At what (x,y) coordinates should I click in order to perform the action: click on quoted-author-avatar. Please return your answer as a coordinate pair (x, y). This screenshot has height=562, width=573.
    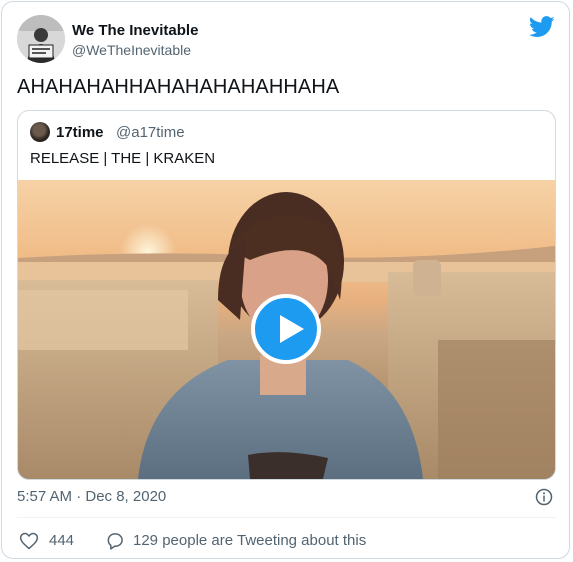
    Looking at the image, I should click on (40, 132).